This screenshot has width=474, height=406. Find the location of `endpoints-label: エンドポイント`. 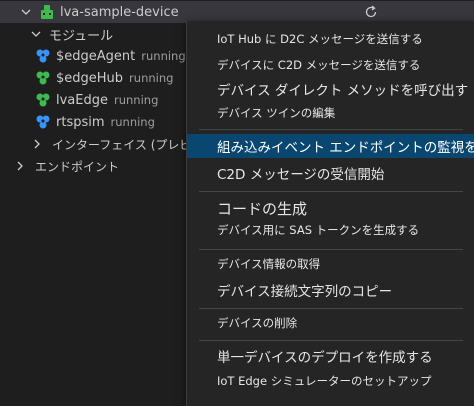

endpoints-label: エンドポイント is located at coordinates (77, 166).